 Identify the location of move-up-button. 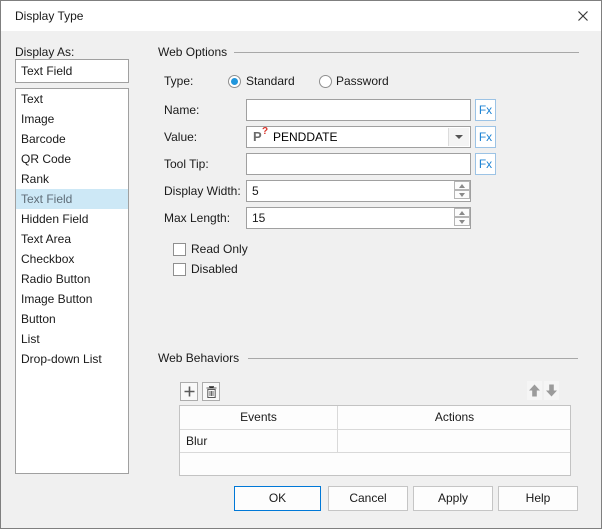
(534, 390).